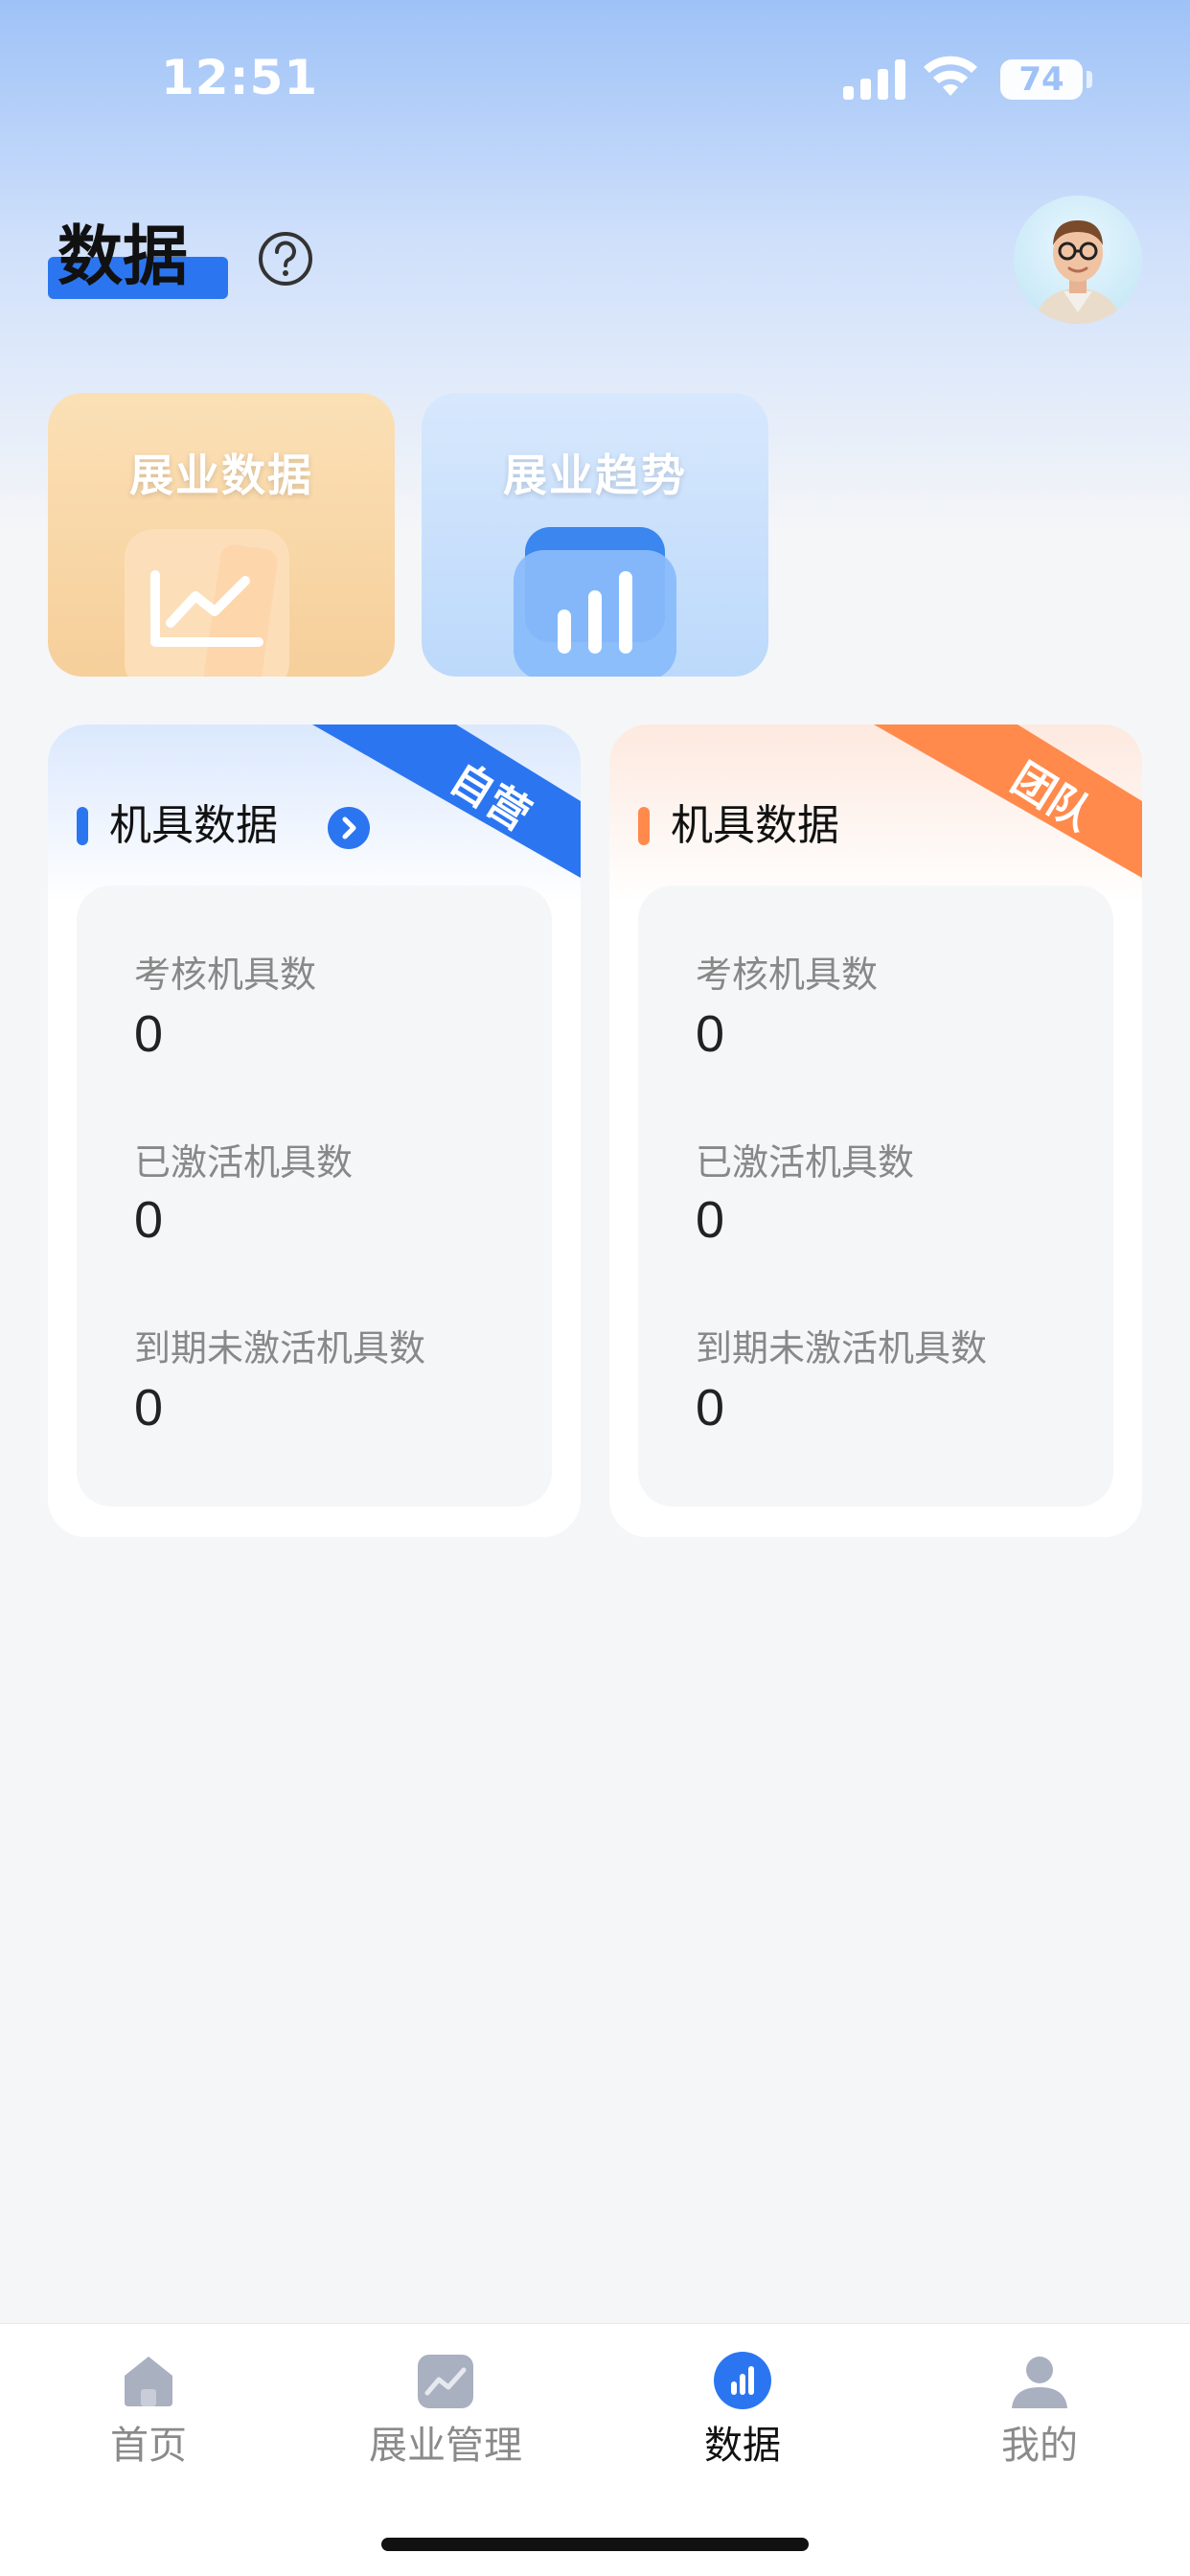  I want to click on line-chart-icon, so click(207, 603).